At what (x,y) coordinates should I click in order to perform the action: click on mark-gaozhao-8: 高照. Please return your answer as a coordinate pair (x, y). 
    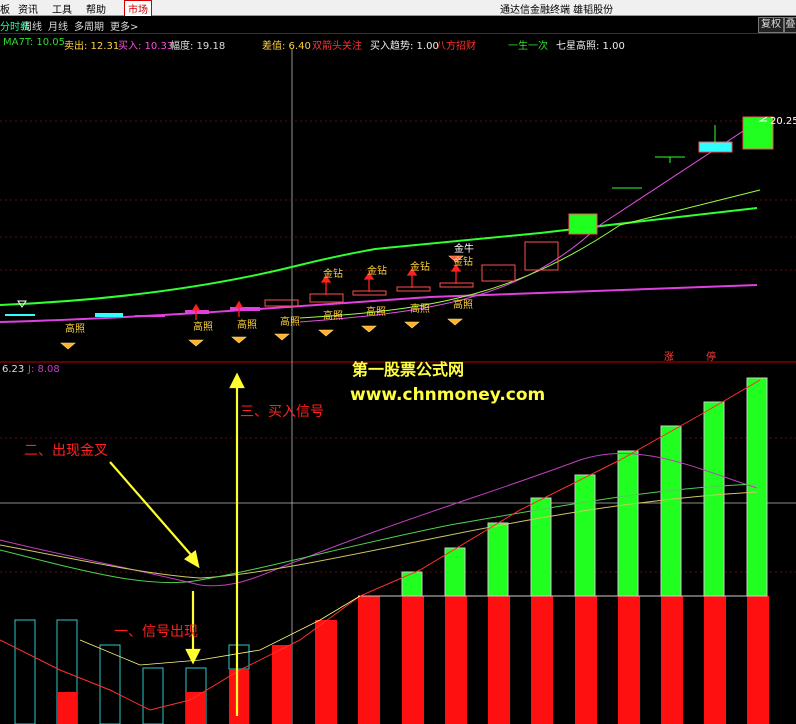
    Looking at the image, I should click on (463, 305).